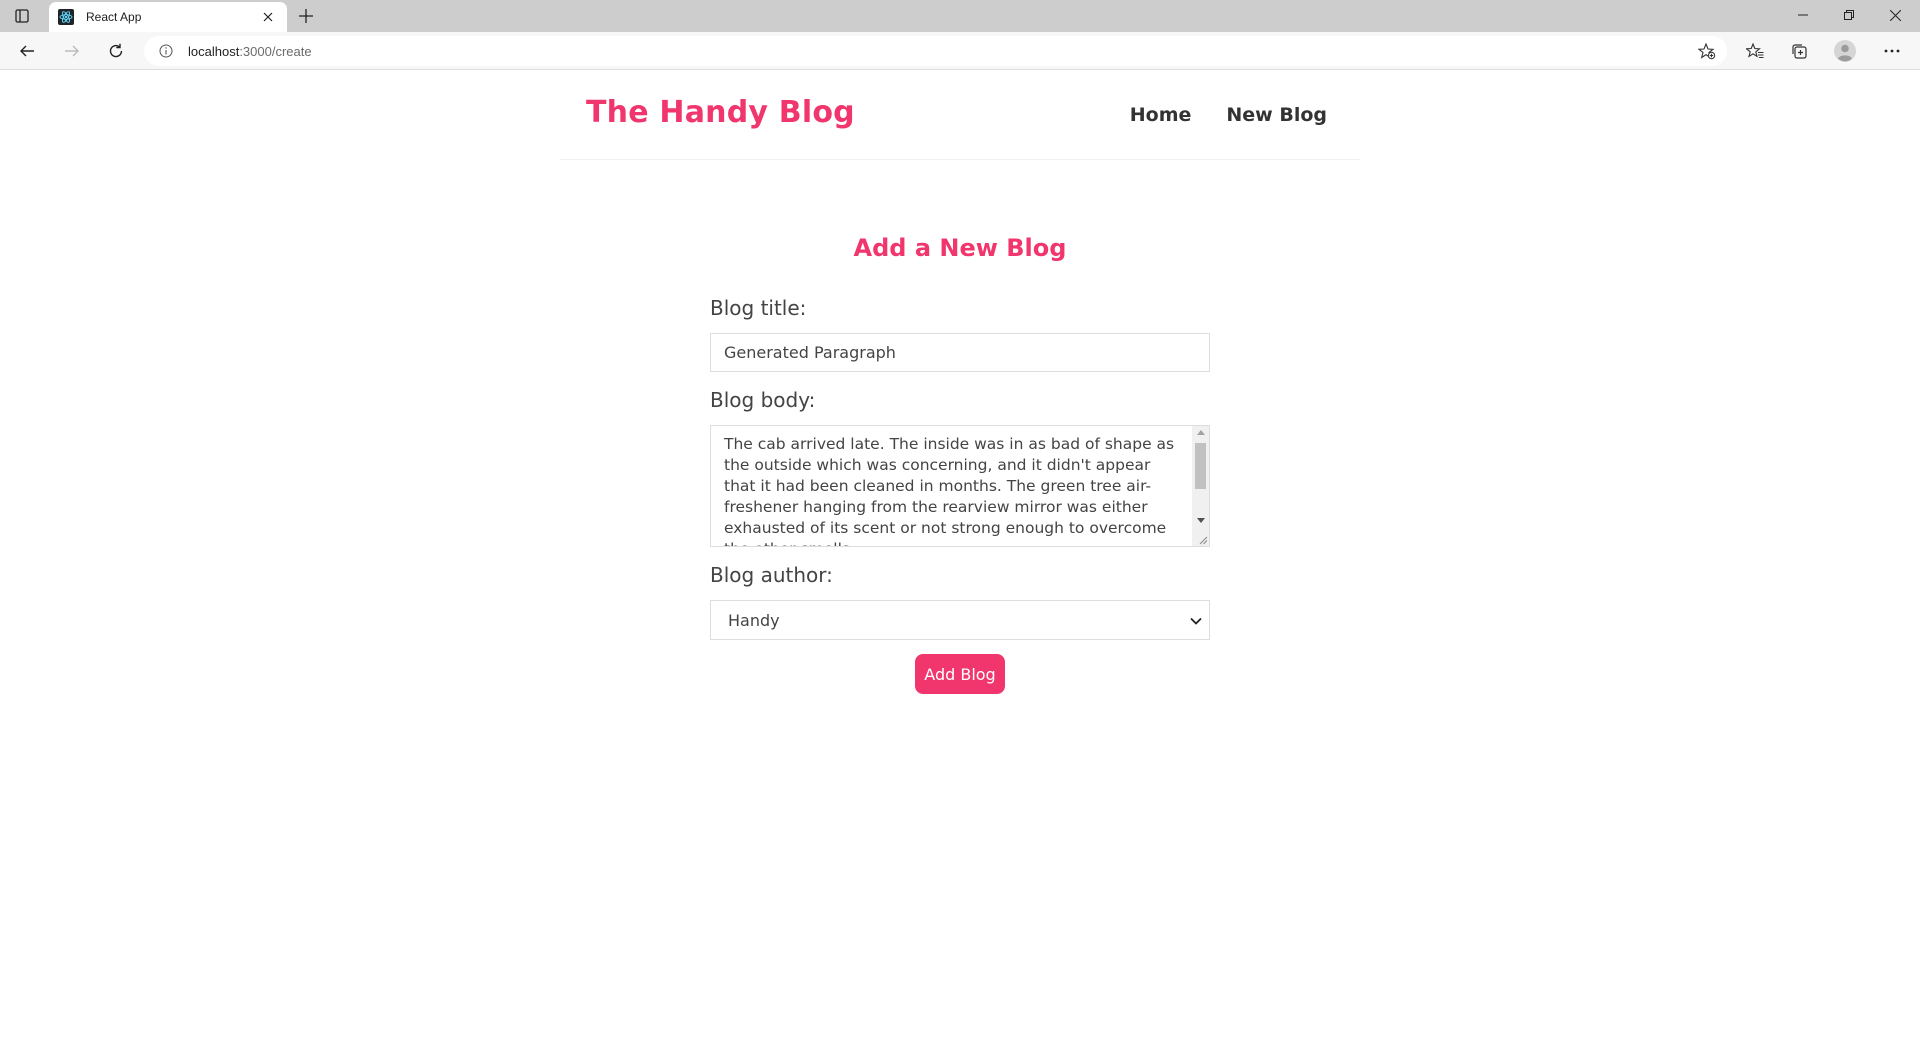 The height and width of the screenshot is (1038, 1920). Describe the element at coordinates (1849, 15) in the screenshot. I see `restore-icon` at that location.